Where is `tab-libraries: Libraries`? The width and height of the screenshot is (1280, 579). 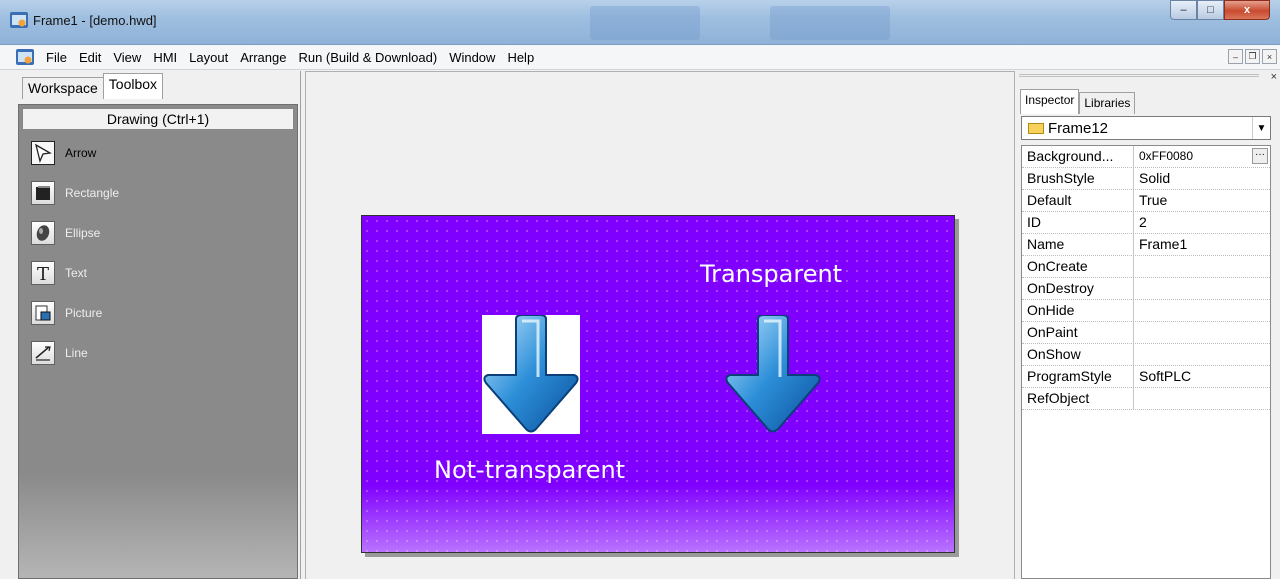
tab-libraries: Libraries is located at coordinates (1107, 103).